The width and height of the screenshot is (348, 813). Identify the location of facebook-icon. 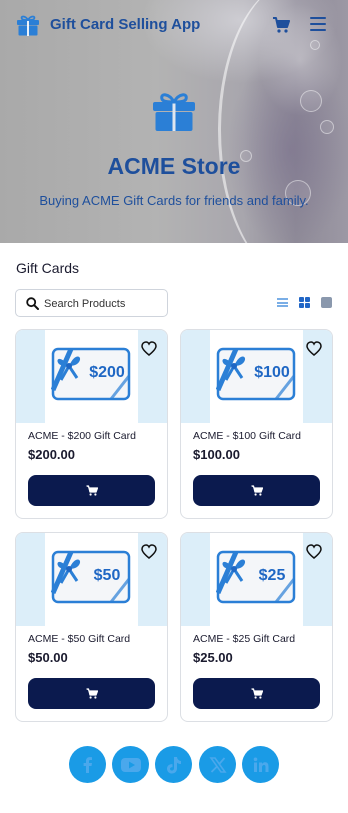
(87, 764).